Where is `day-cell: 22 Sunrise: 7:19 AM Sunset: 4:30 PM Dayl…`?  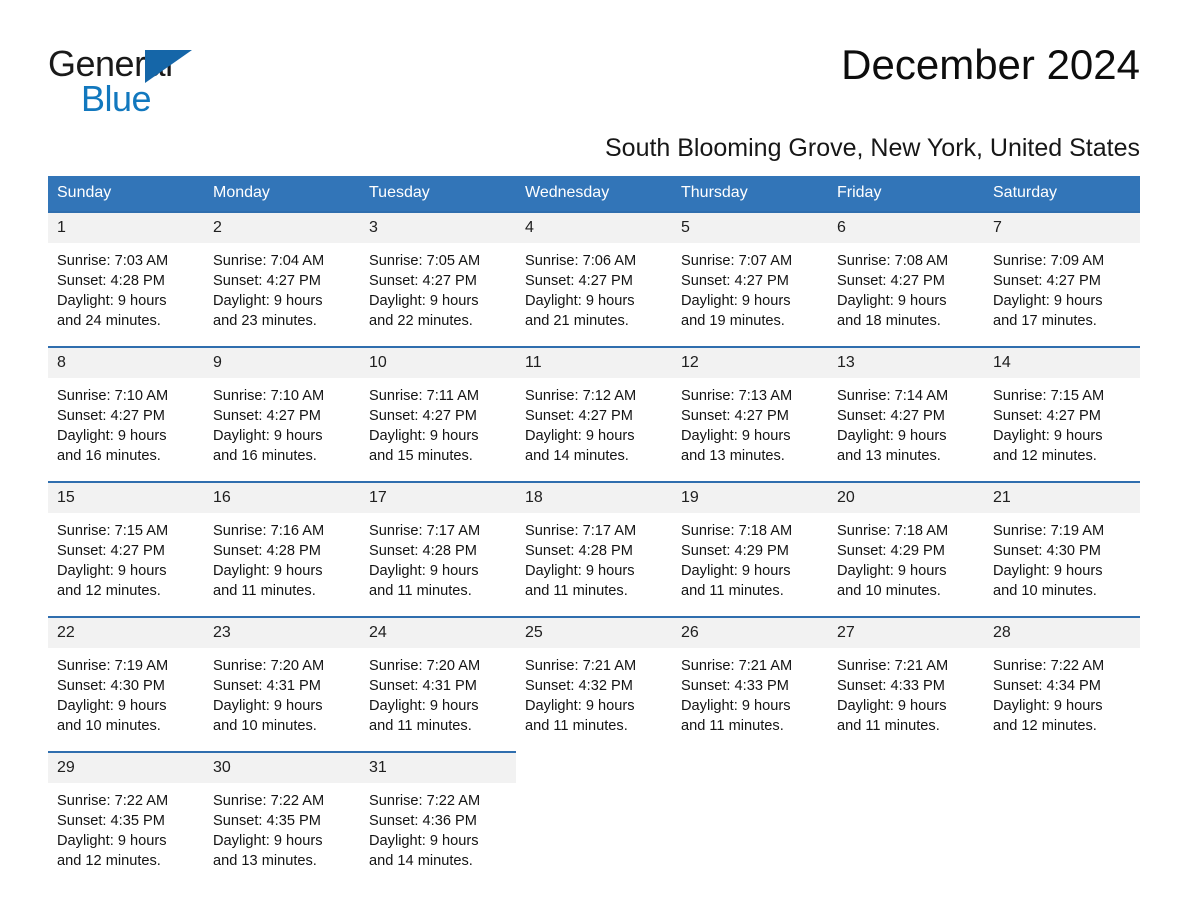
day-cell: 22 Sunrise: 7:19 AM Sunset: 4:30 PM Dayl… is located at coordinates (126, 683).